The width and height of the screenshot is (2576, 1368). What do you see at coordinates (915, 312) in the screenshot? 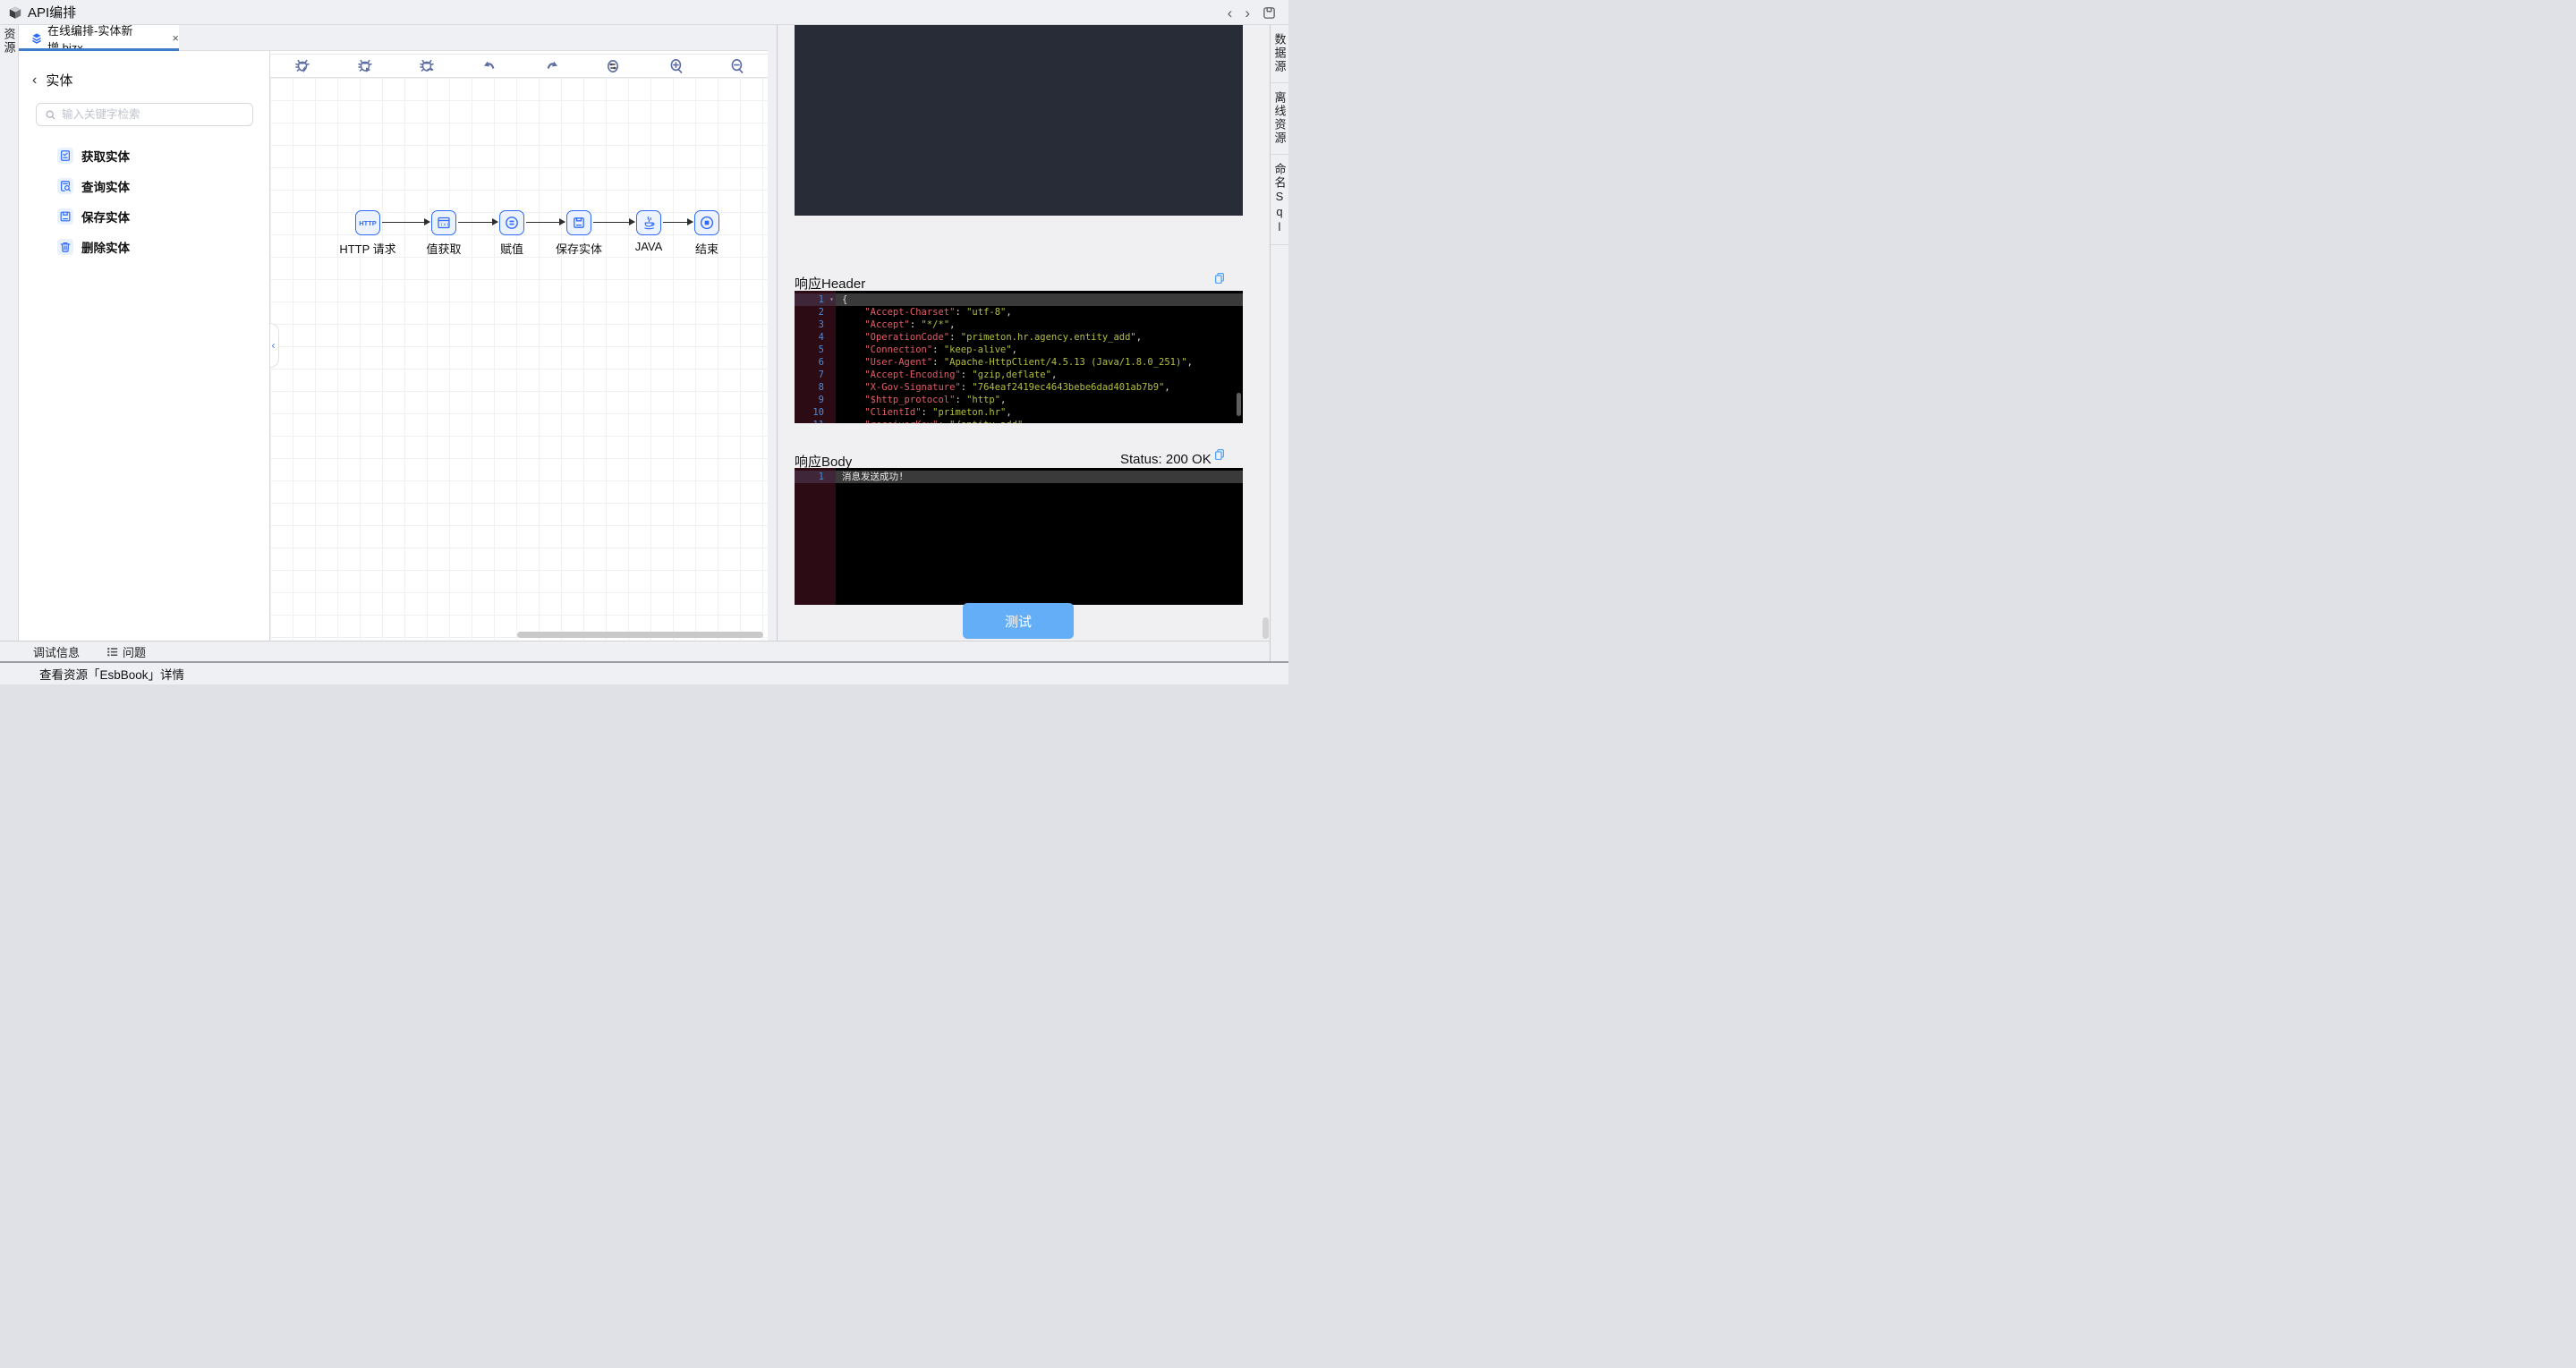
I see `code-line: 2 "Accept-Charset": "utf-8",` at bounding box center [915, 312].